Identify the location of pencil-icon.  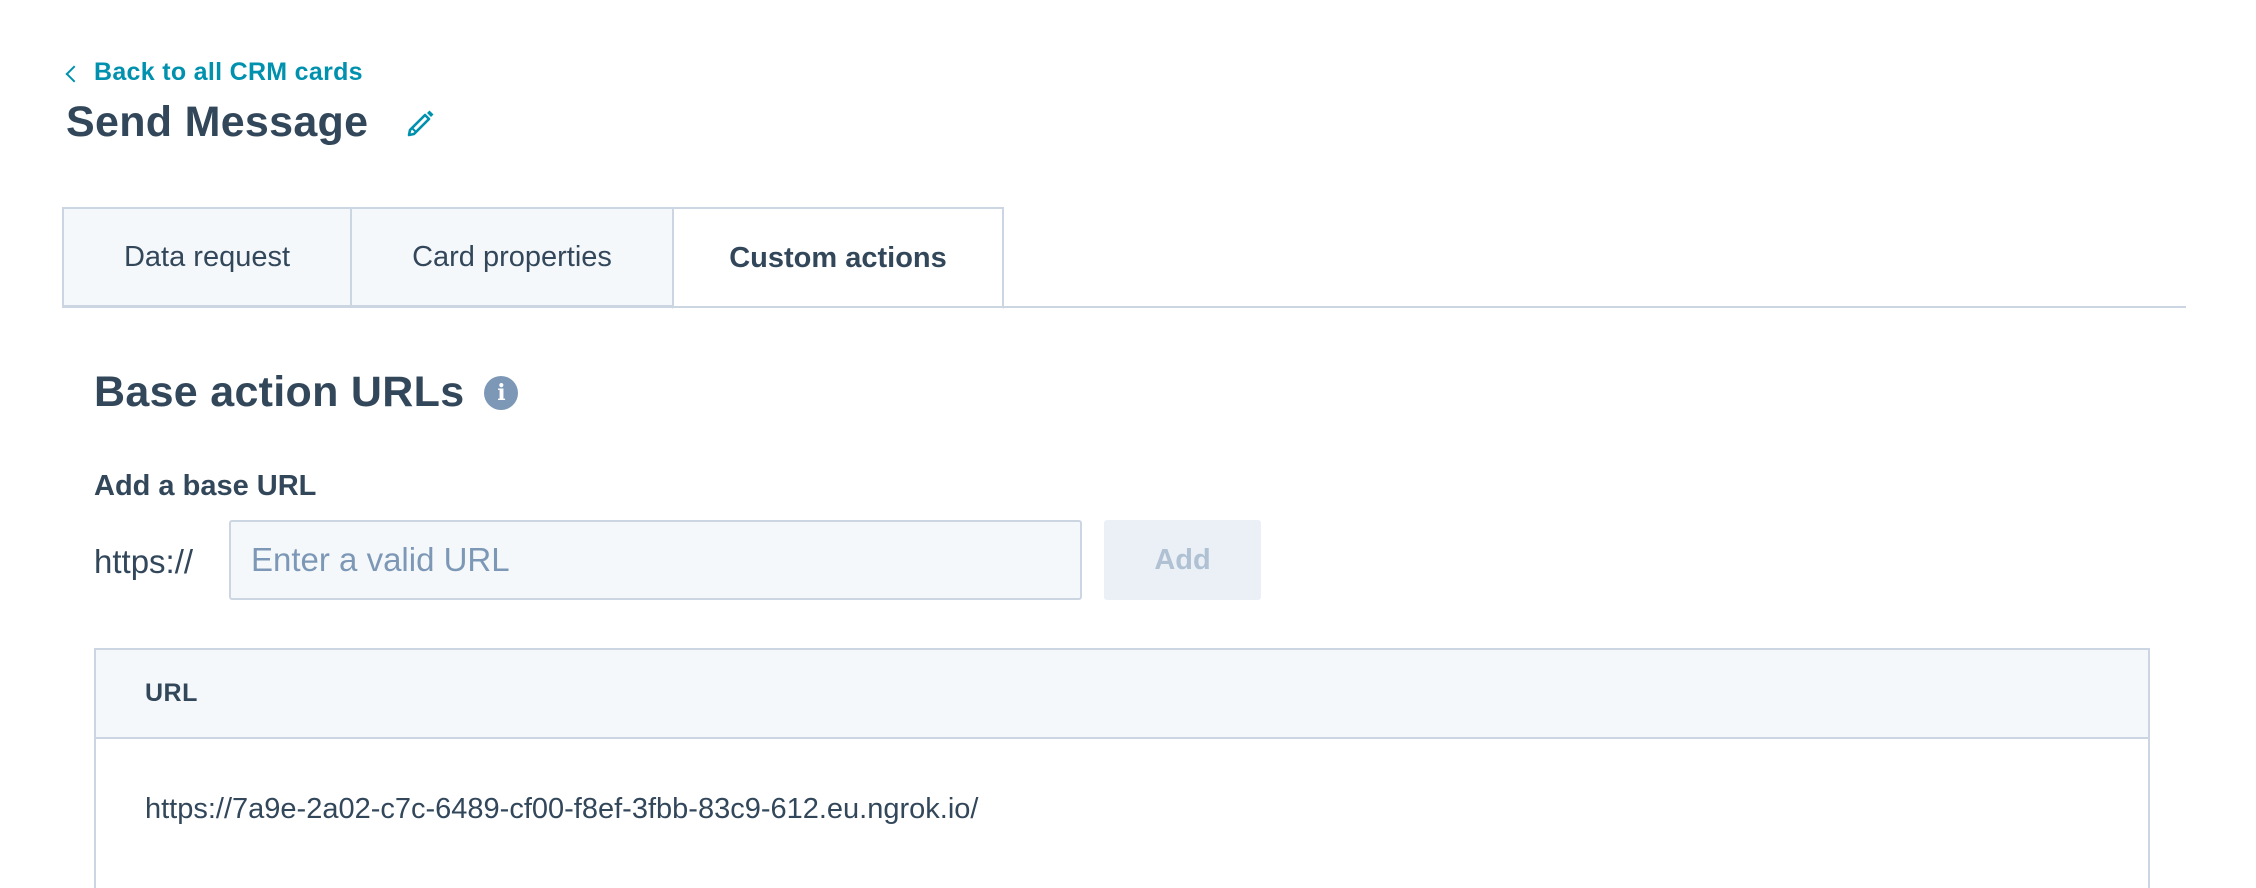
(421, 123).